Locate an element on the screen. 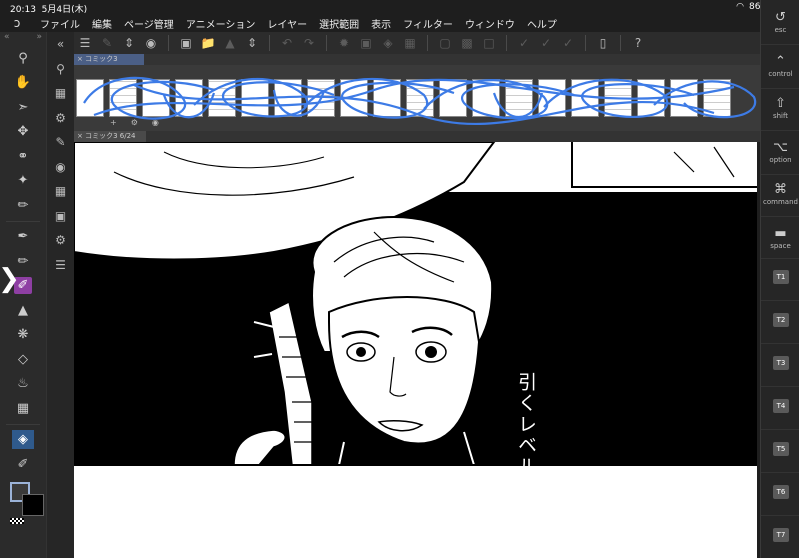 This screenshot has height=558, width=799. open-folder-icon: 📁 is located at coordinates (208, 43).